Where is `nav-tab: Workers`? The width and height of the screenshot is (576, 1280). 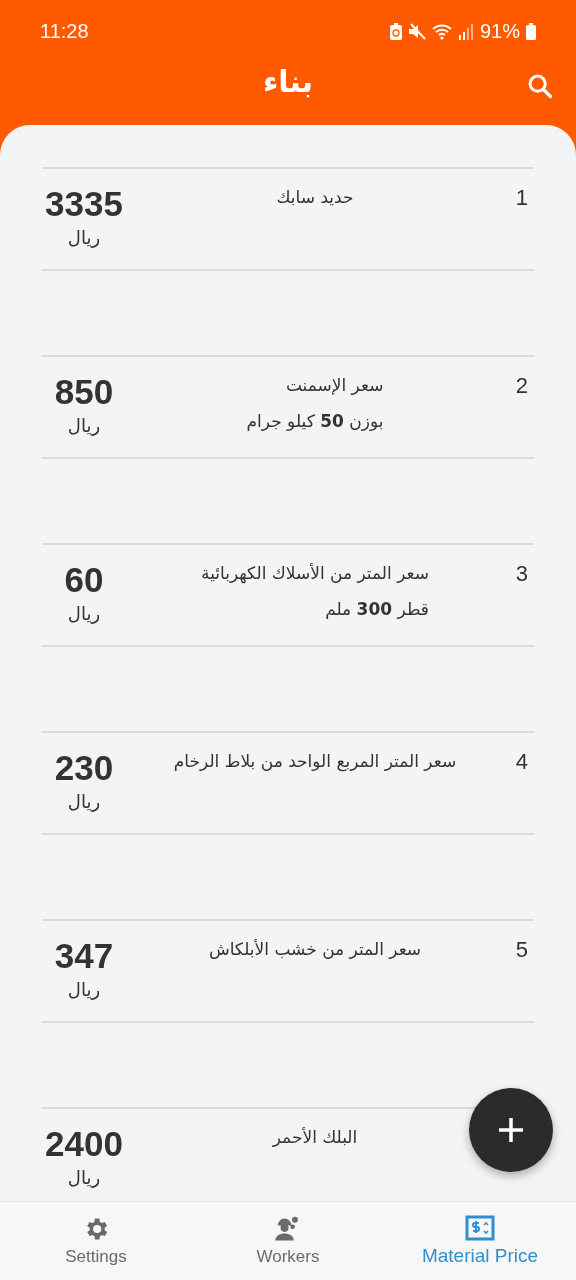 nav-tab: Workers is located at coordinates (288, 1241).